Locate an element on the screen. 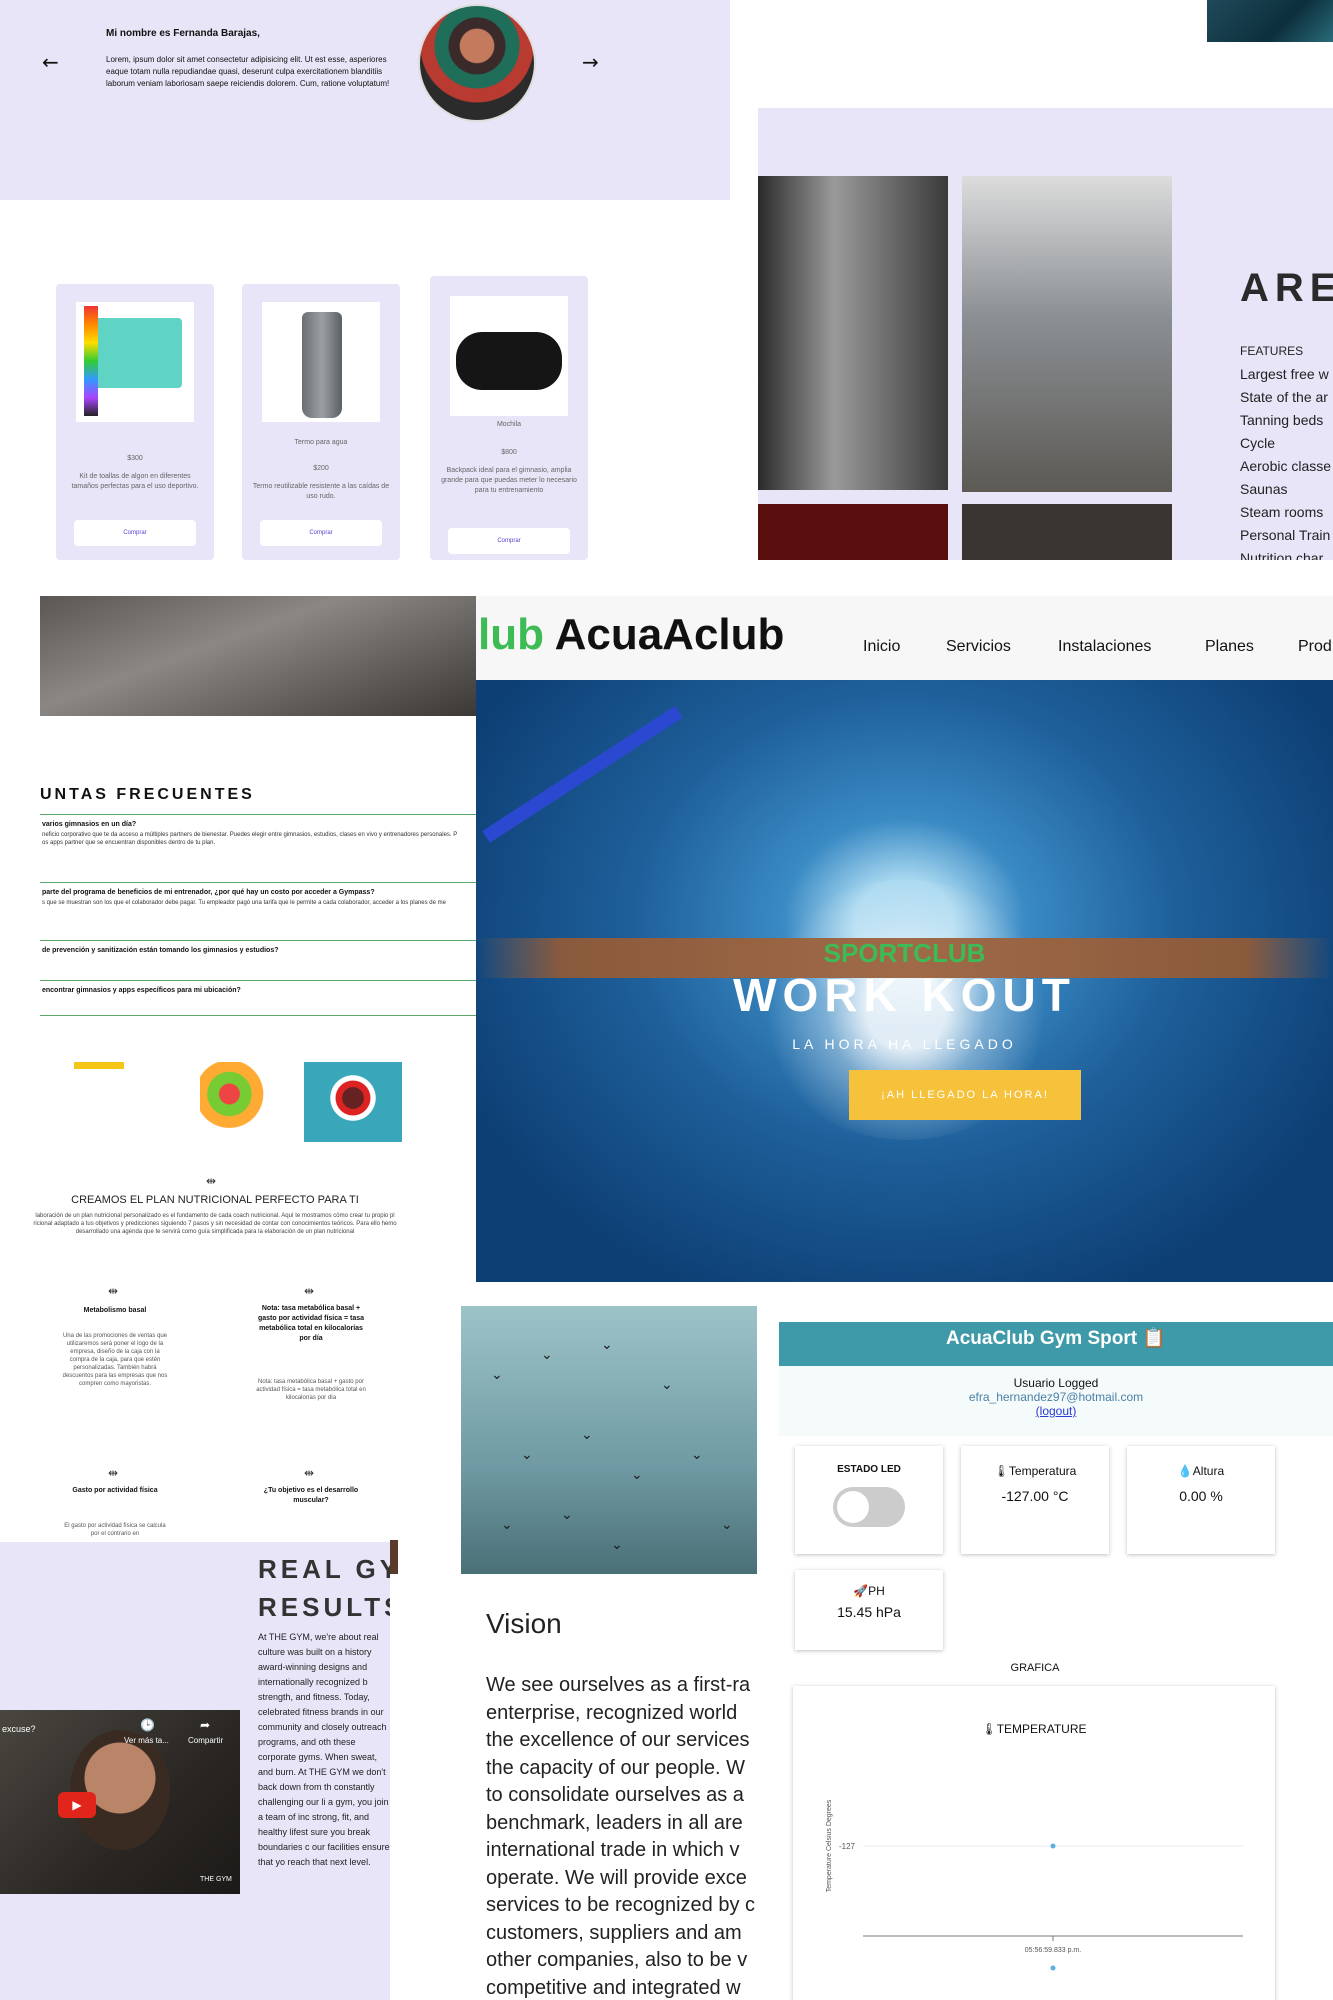  ph-card: 🚀PH 15.45 hPa is located at coordinates (869, 1610).